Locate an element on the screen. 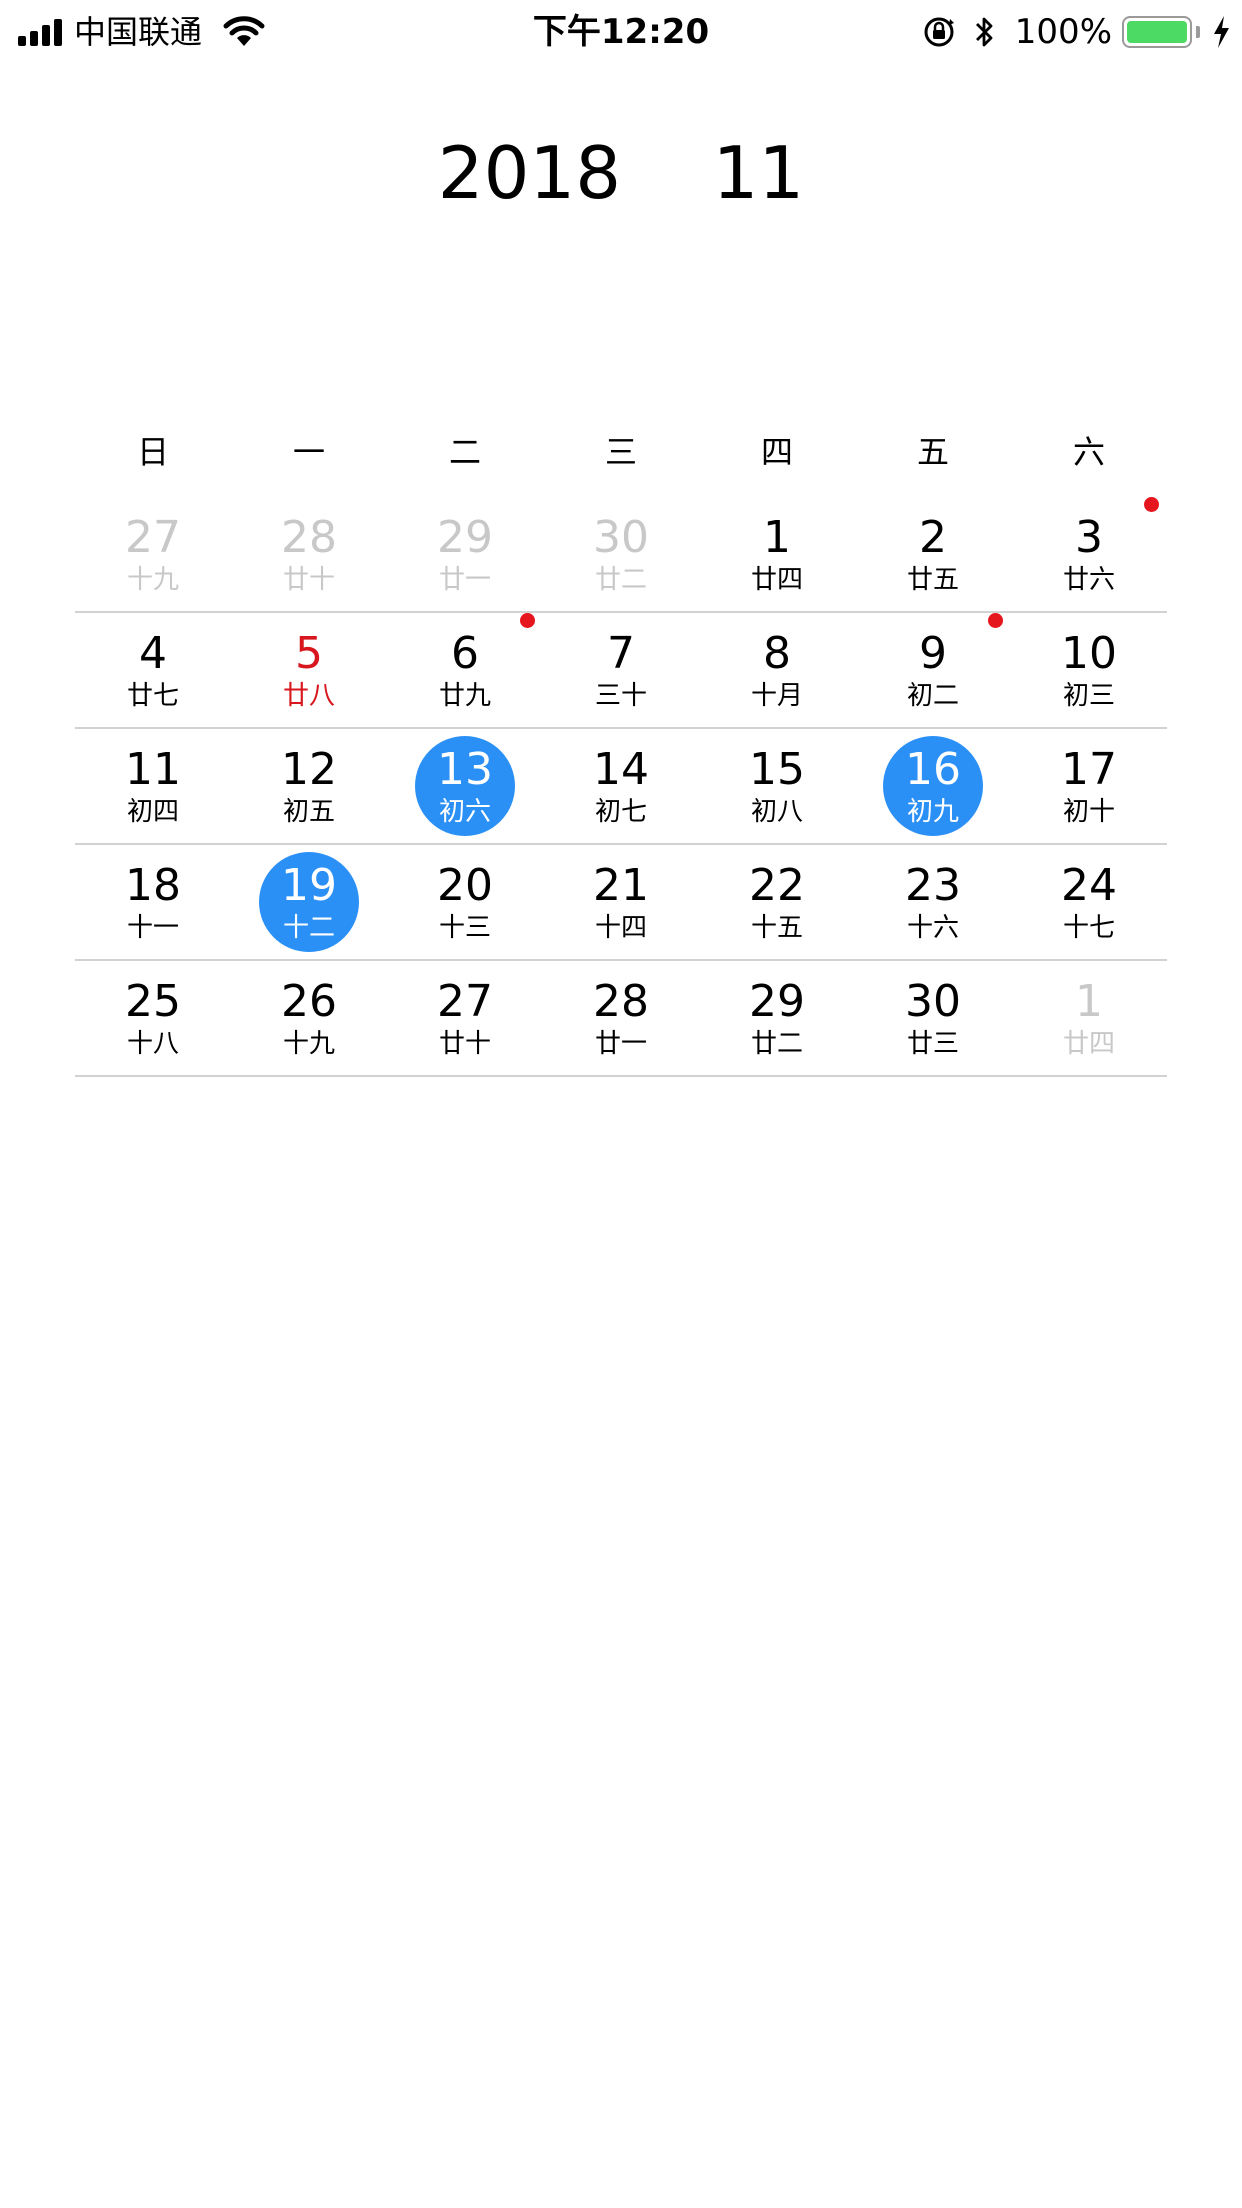  lunar-date: 初八 is located at coordinates (776, 812).